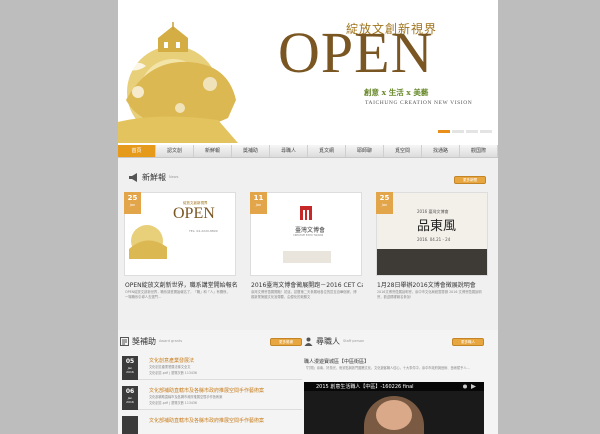 The width and height of the screenshot is (600, 434). Describe the element at coordinates (365, 151) in the screenshot. I see `nav-item-talks: 耶師聊` at that location.